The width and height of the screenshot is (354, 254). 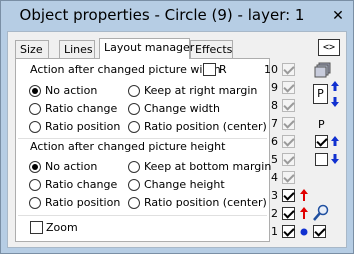 What do you see at coordinates (274, 123) in the screenshot?
I see `layer-number: 7` at bounding box center [274, 123].